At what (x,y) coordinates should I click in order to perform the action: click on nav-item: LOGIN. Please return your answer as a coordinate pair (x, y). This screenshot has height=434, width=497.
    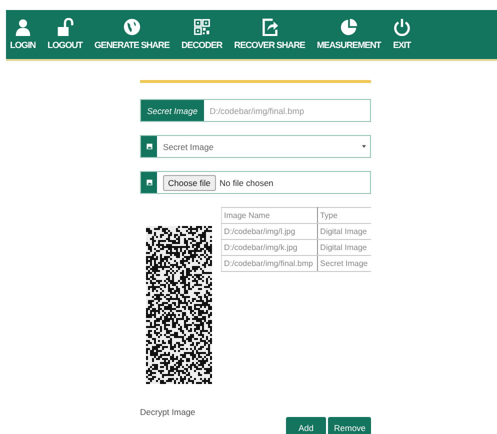
    Looking at the image, I should click on (23, 34).